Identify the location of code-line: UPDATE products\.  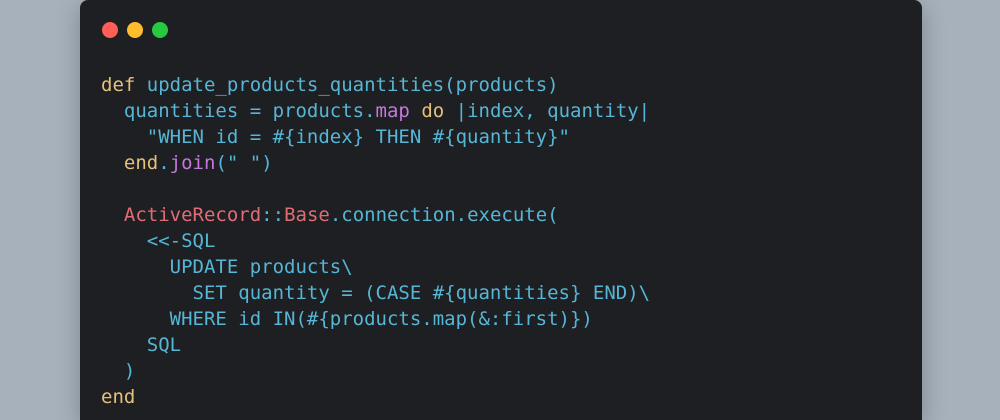
(375, 267).